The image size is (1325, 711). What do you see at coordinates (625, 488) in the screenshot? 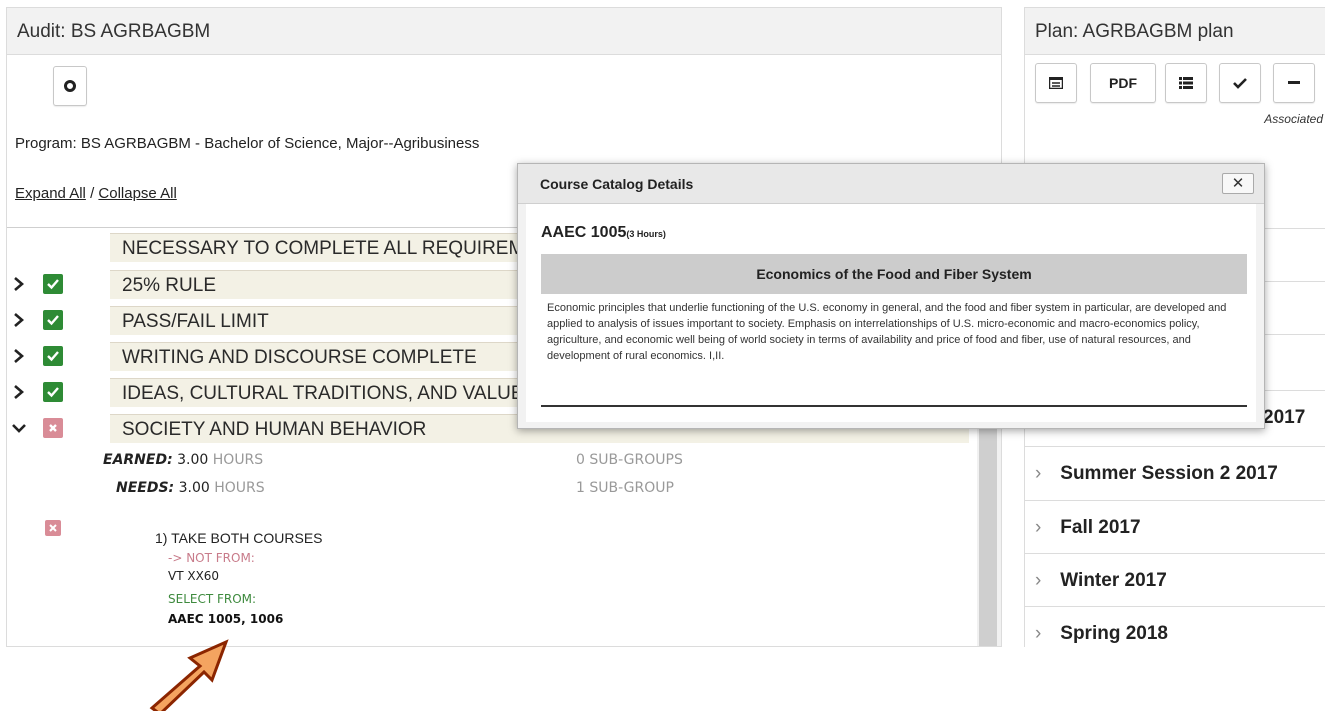
I see `needs-subgroups: 1 SUB-GROUP` at bounding box center [625, 488].